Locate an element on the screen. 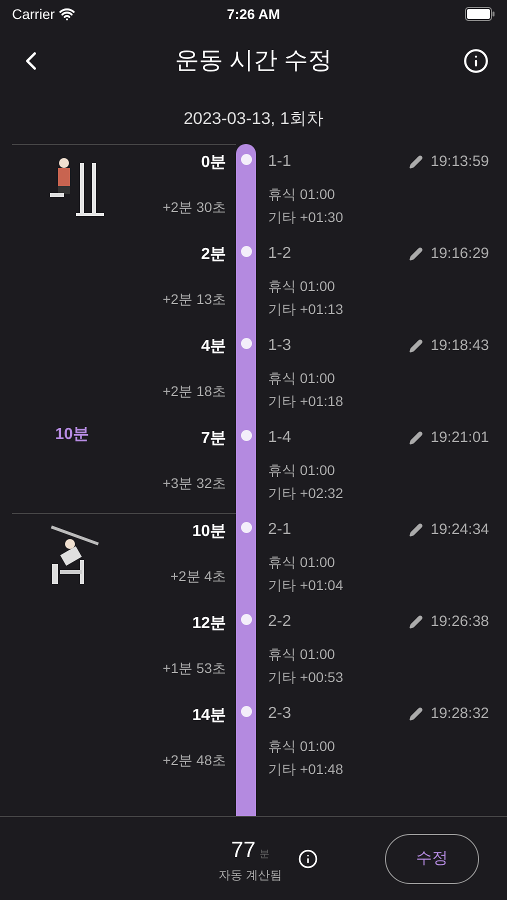  extra-time: 기타 +01:18 is located at coordinates (306, 401).